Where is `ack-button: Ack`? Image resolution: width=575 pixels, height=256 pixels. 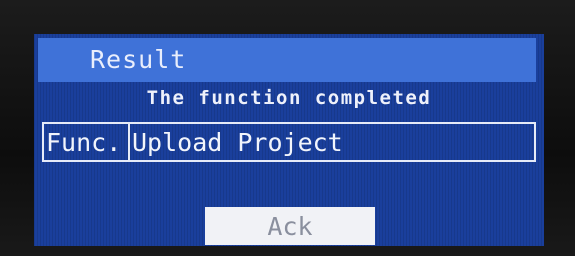 ack-button: Ack is located at coordinates (290, 226).